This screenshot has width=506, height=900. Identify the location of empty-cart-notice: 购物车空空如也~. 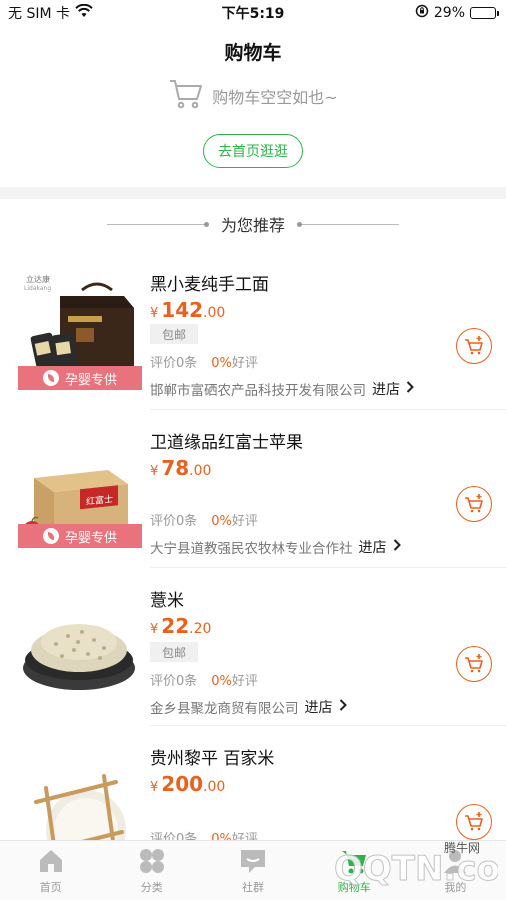
(253, 96).